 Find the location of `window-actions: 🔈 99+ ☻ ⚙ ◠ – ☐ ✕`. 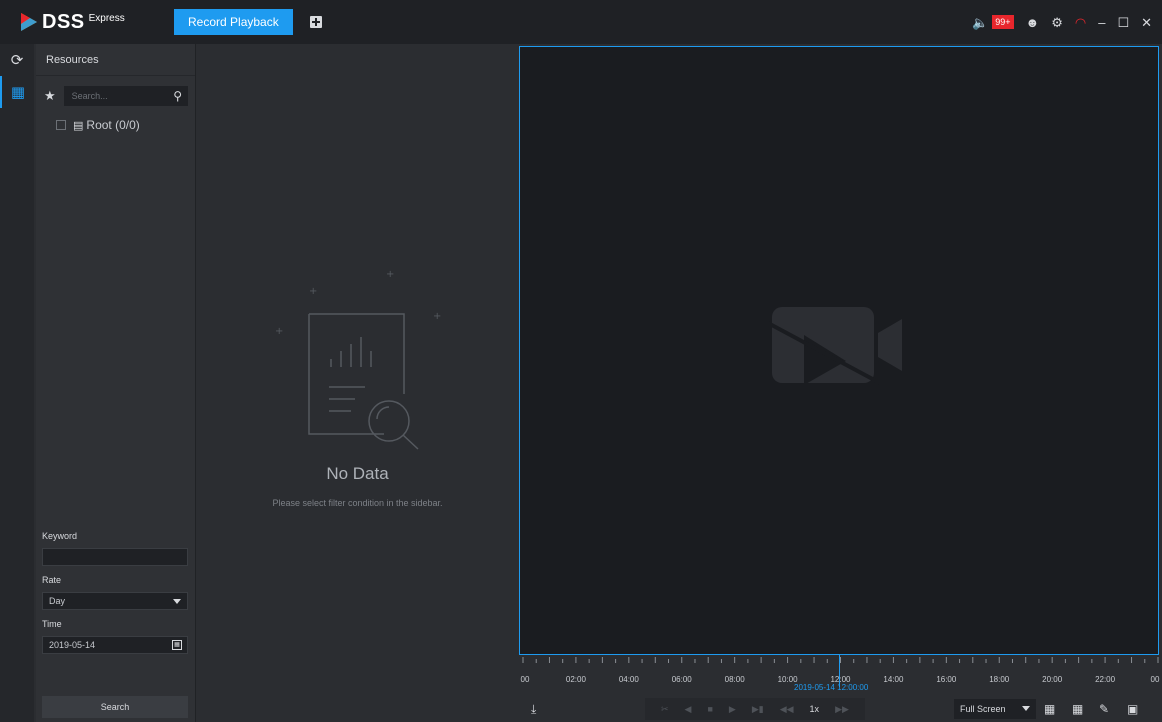

window-actions: 🔈 99+ ☻ ⚙ ◠ – ☐ ✕ is located at coordinates (1062, 22).